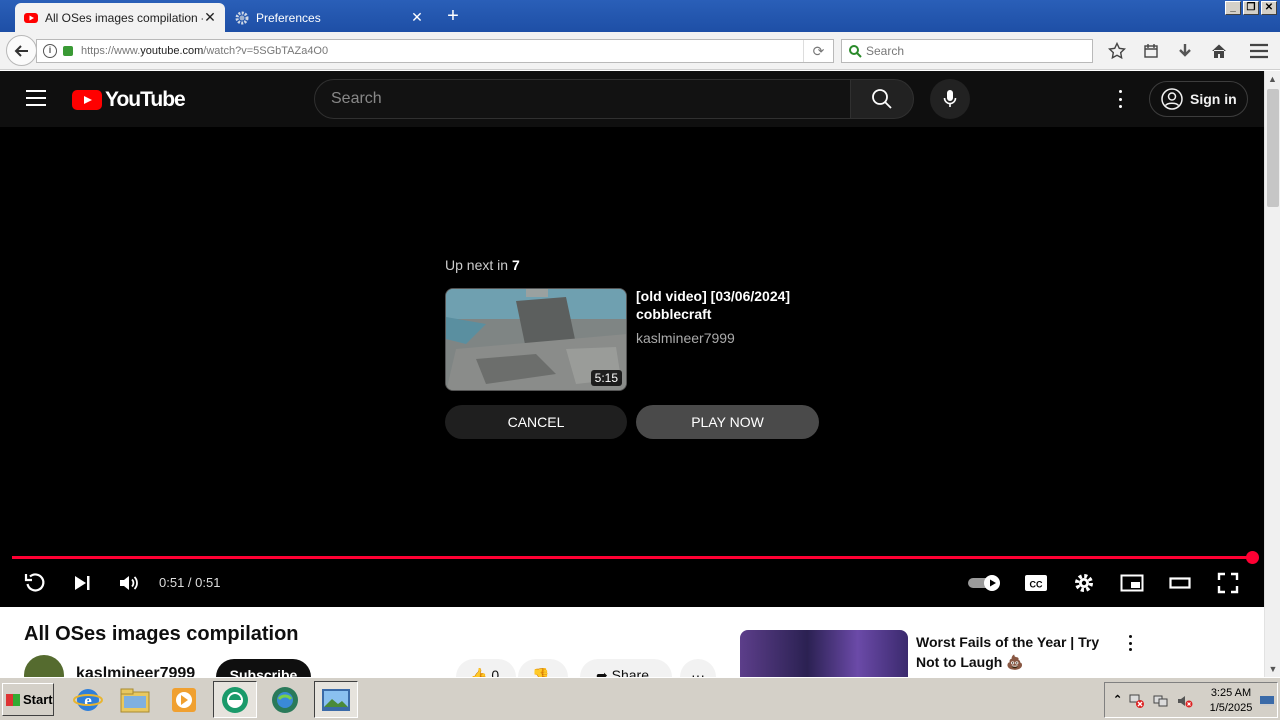  I want to click on youtube-search-input: Search, so click(582, 99).